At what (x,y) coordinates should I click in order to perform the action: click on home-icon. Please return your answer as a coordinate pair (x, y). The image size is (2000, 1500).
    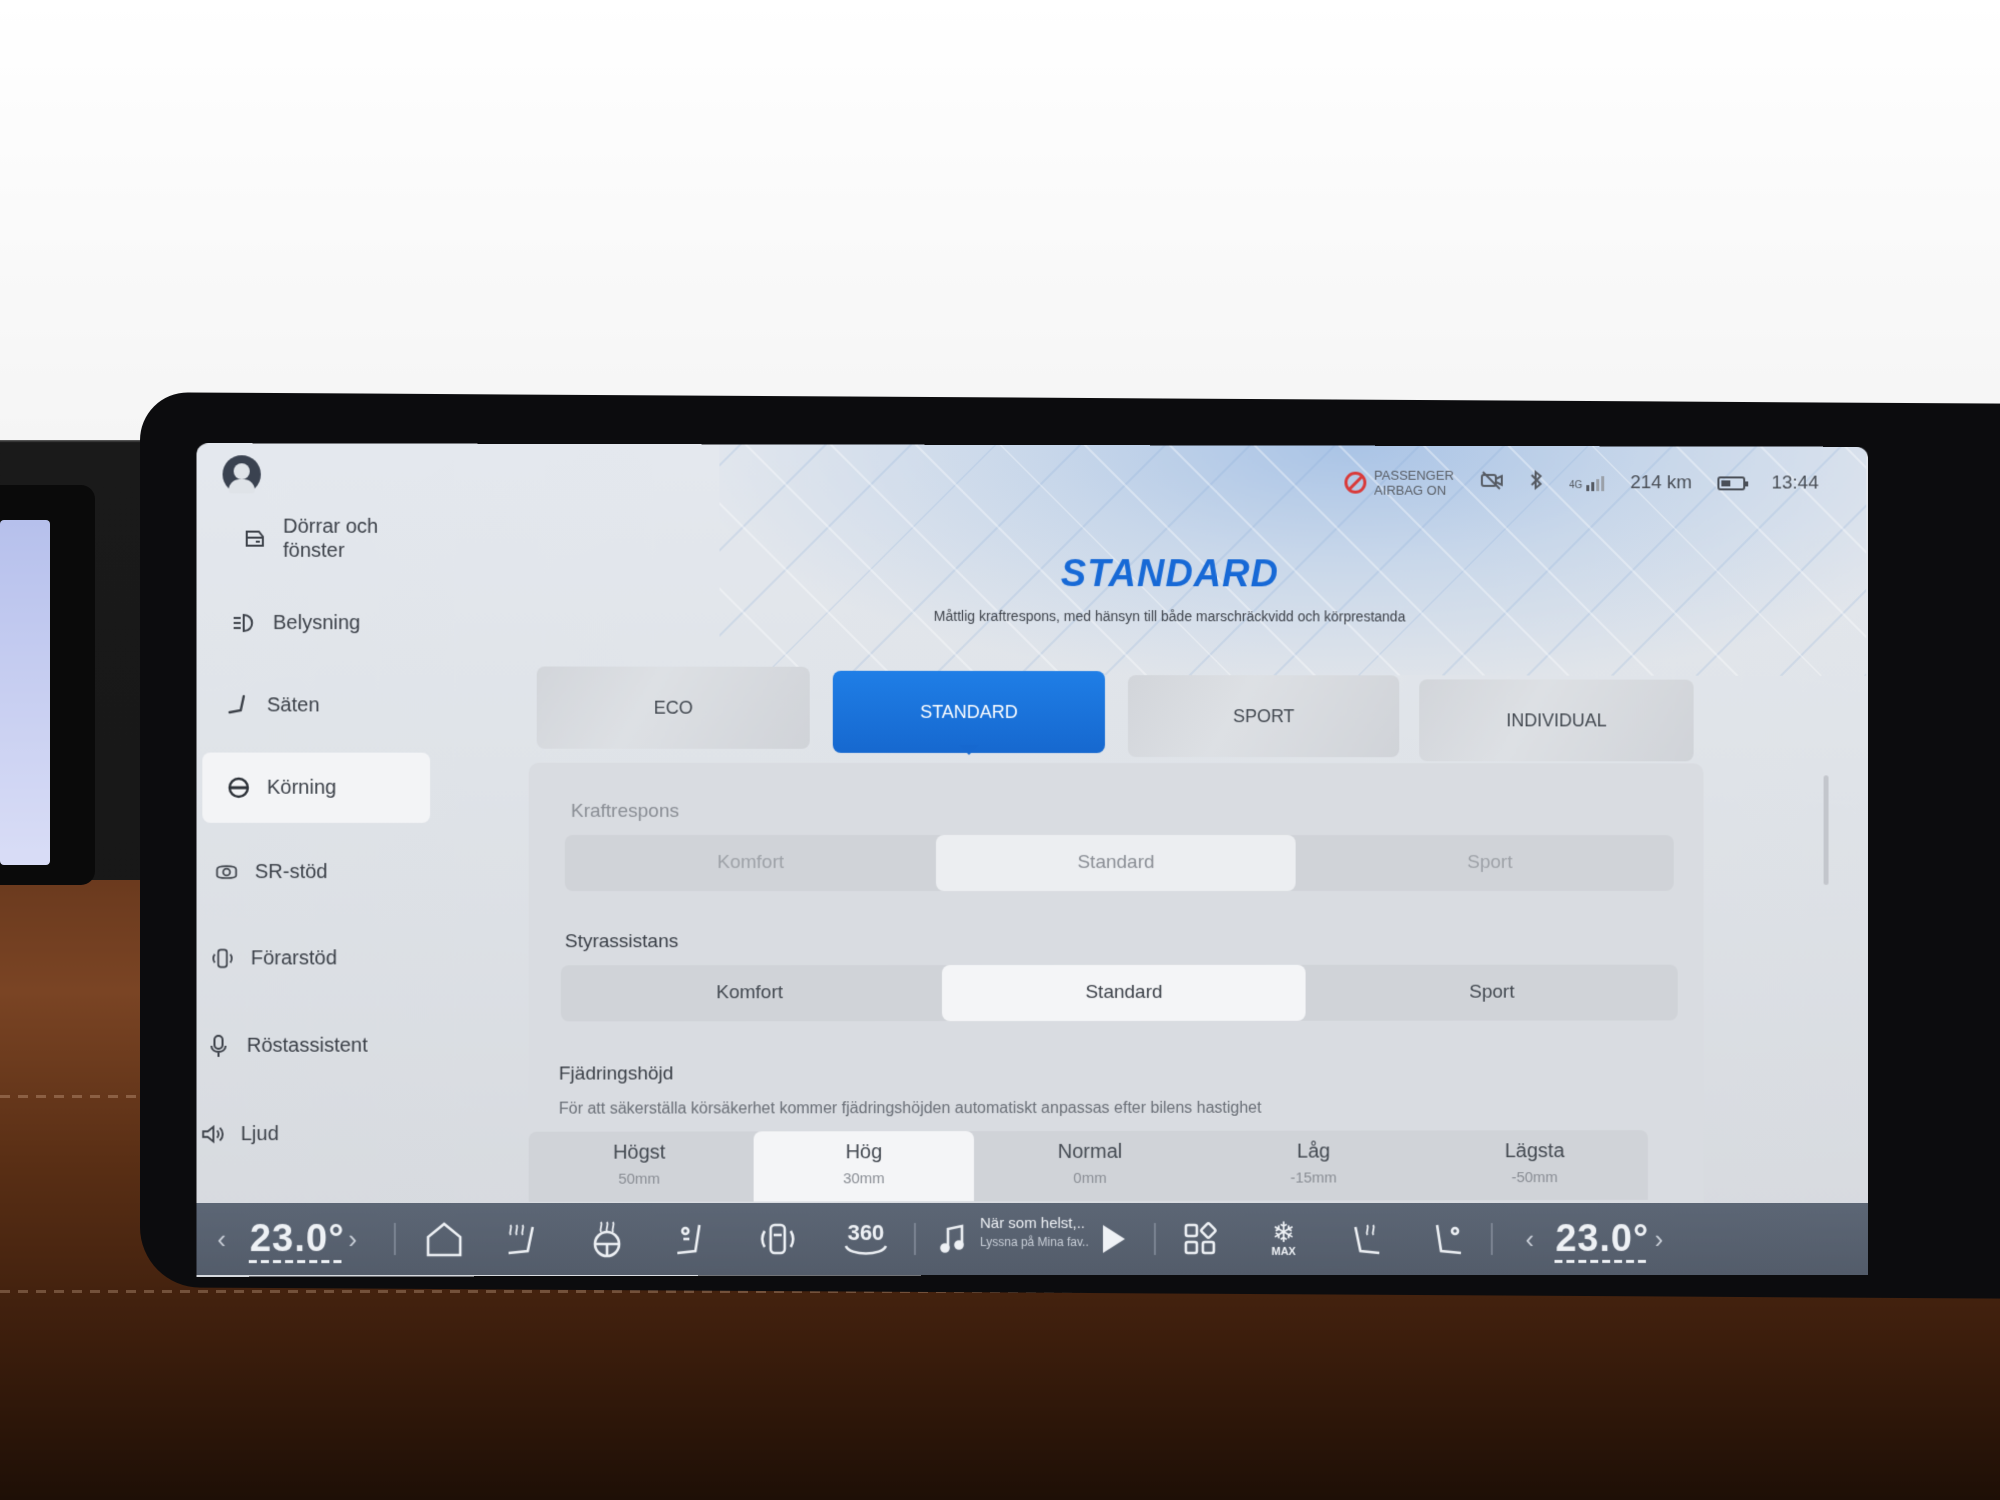
    Looking at the image, I should click on (444, 1239).